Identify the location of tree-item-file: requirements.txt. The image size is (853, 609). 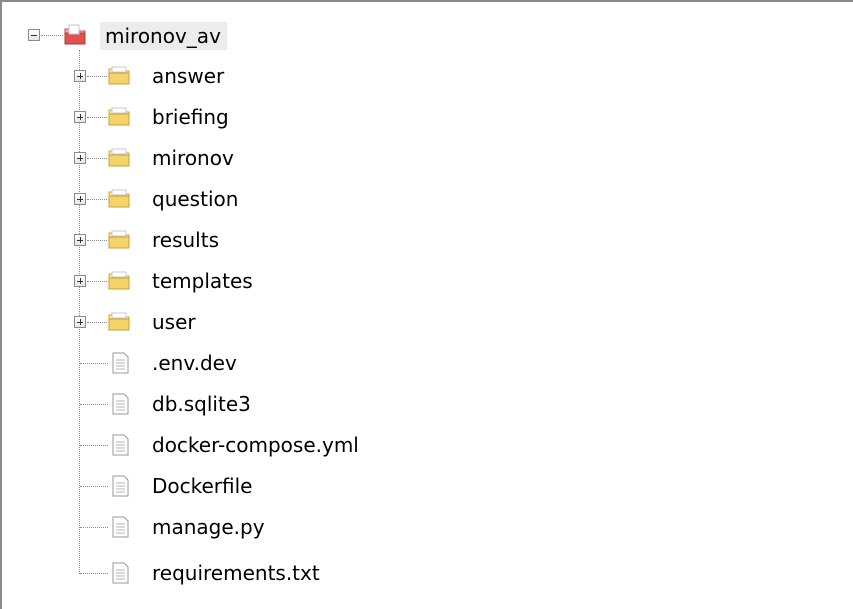
(236, 573).